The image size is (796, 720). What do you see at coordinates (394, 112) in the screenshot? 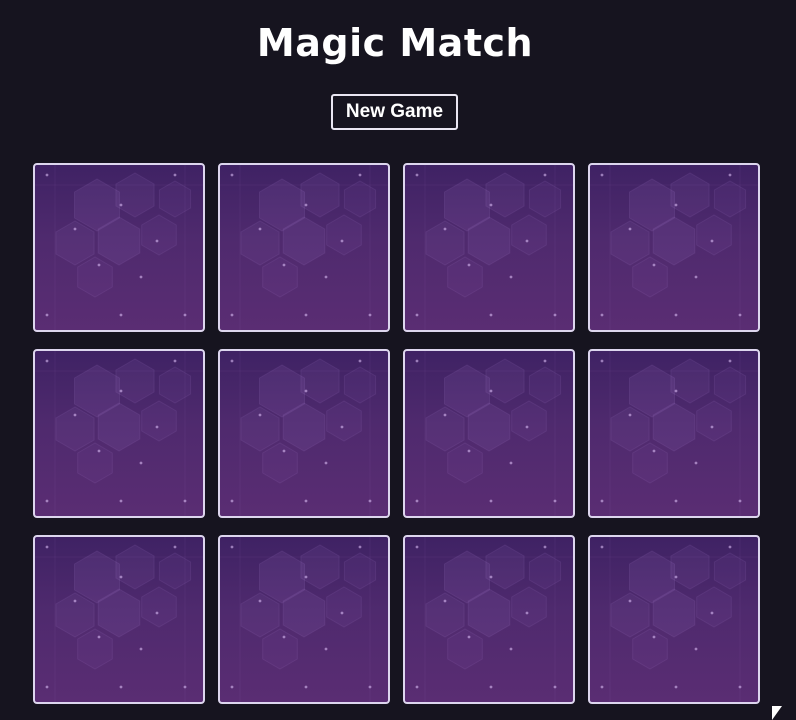
I see `new-game-button: New Game` at bounding box center [394, 112].